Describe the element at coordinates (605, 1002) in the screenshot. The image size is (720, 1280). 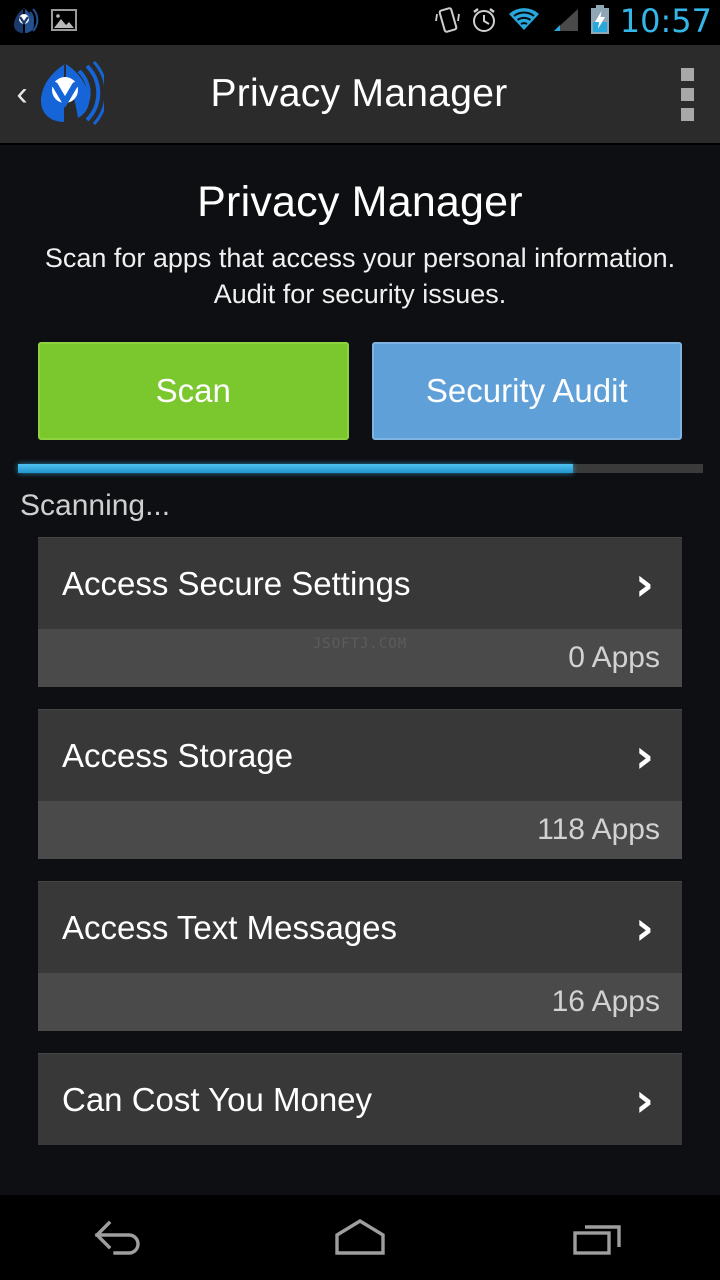
I see `permission-app-count: 16 Apps` at that location.